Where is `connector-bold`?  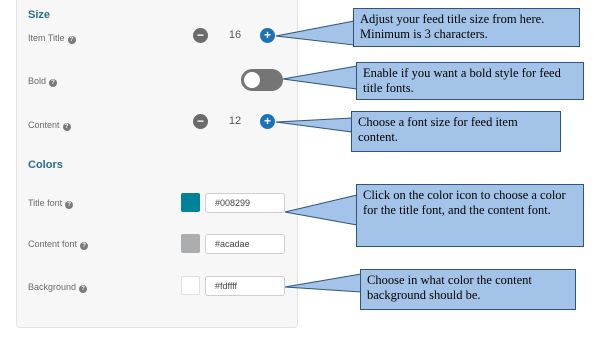 connector-bold is located at coordinates (320, 77).